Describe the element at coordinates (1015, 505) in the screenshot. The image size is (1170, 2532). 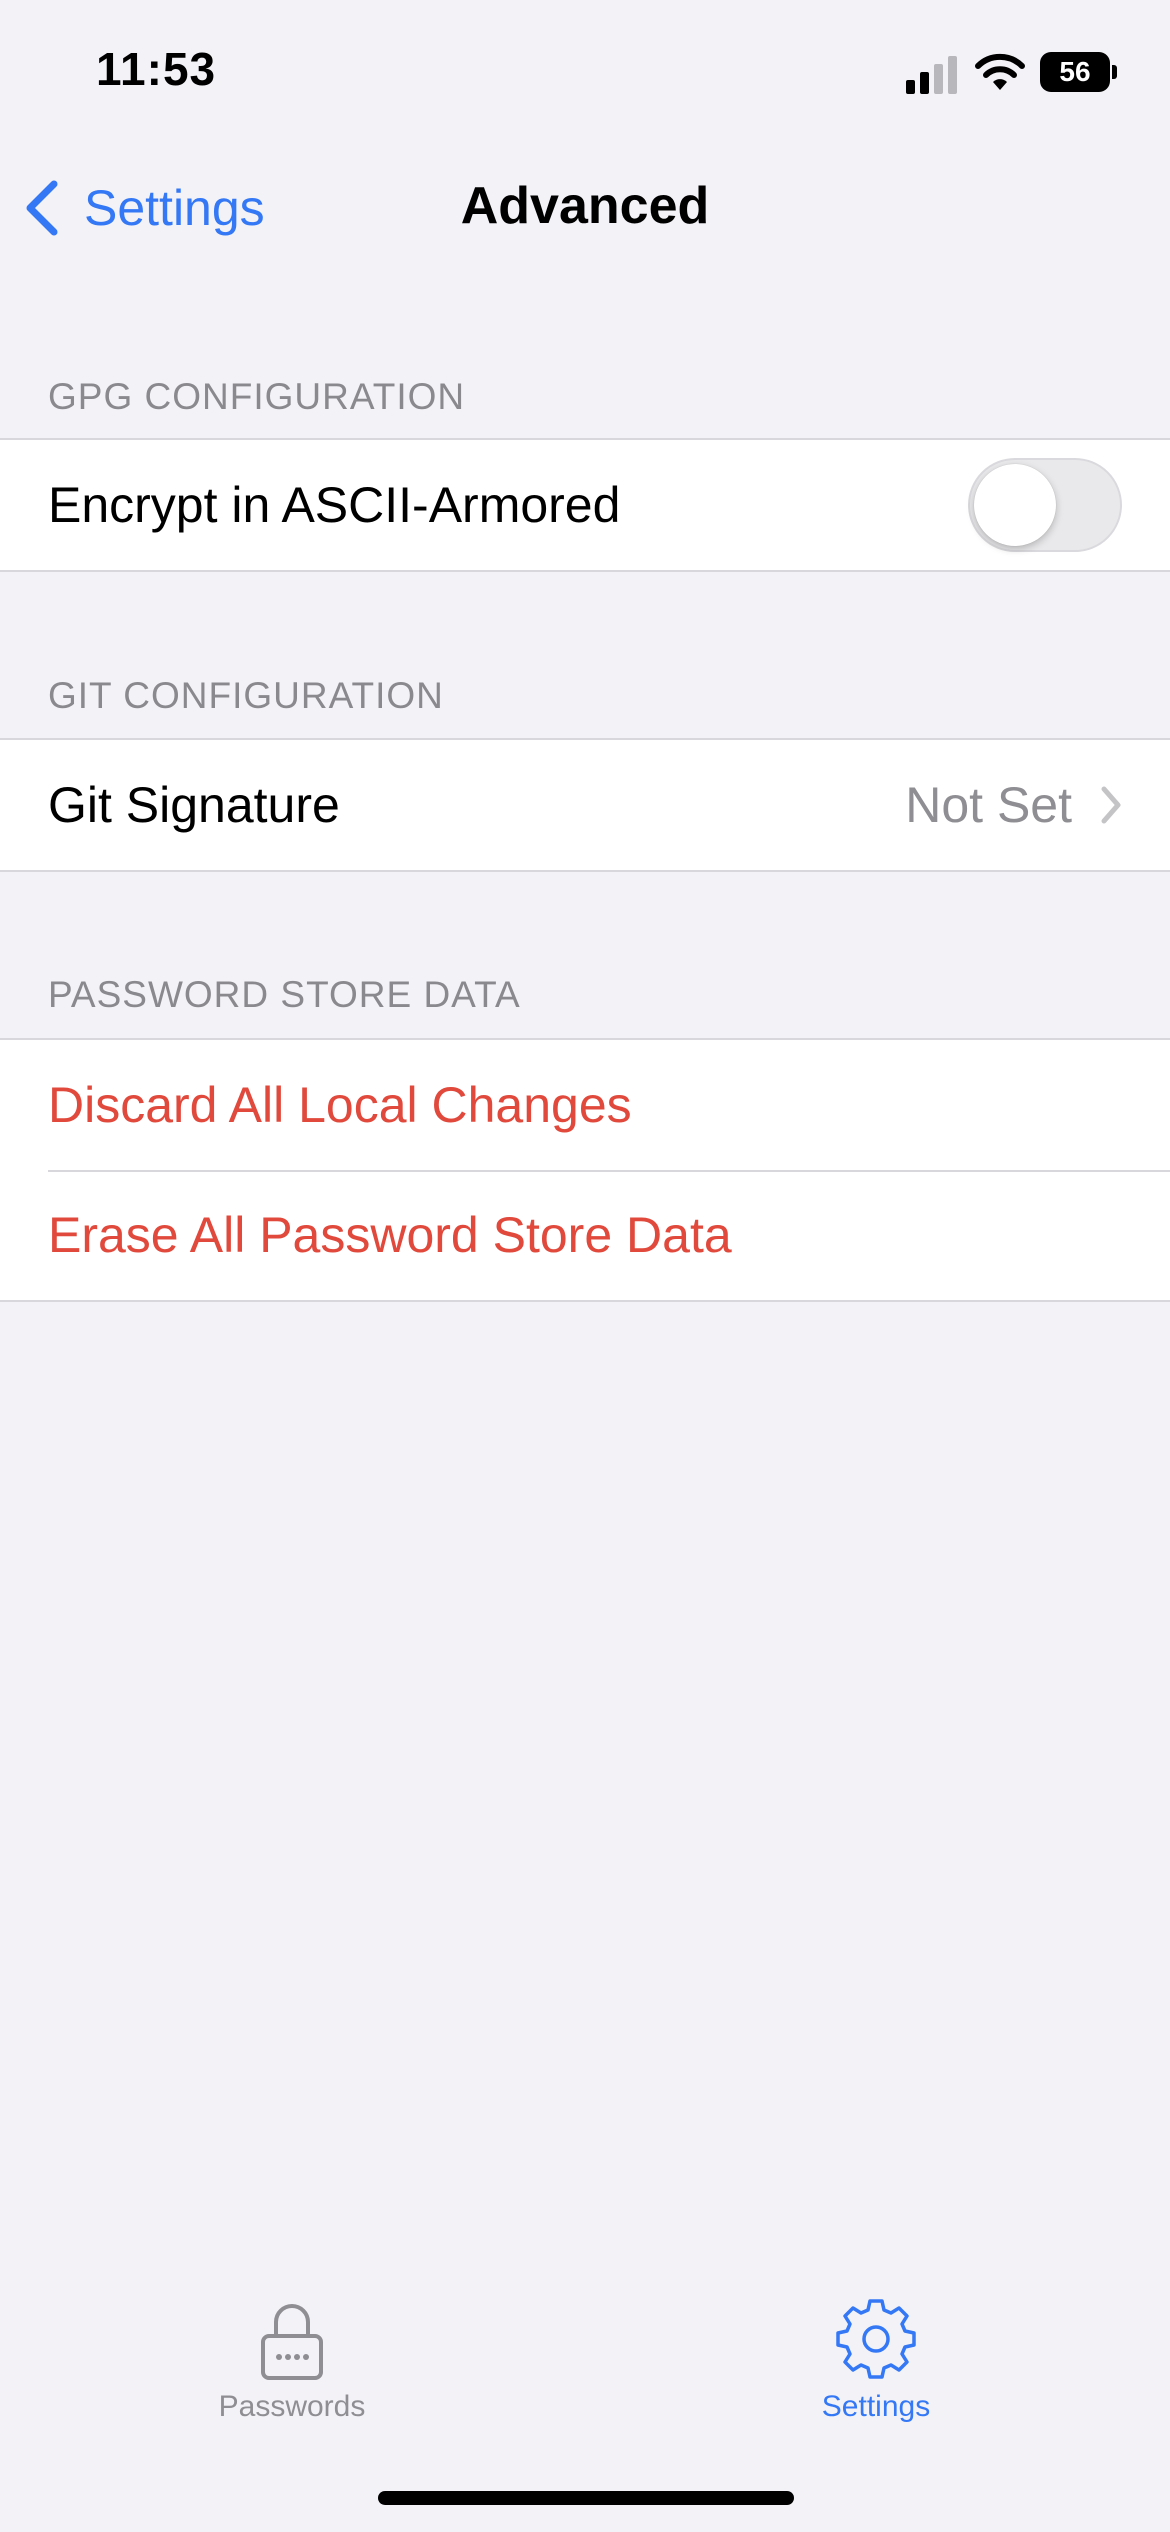
I see `toggle-knob` at that location.